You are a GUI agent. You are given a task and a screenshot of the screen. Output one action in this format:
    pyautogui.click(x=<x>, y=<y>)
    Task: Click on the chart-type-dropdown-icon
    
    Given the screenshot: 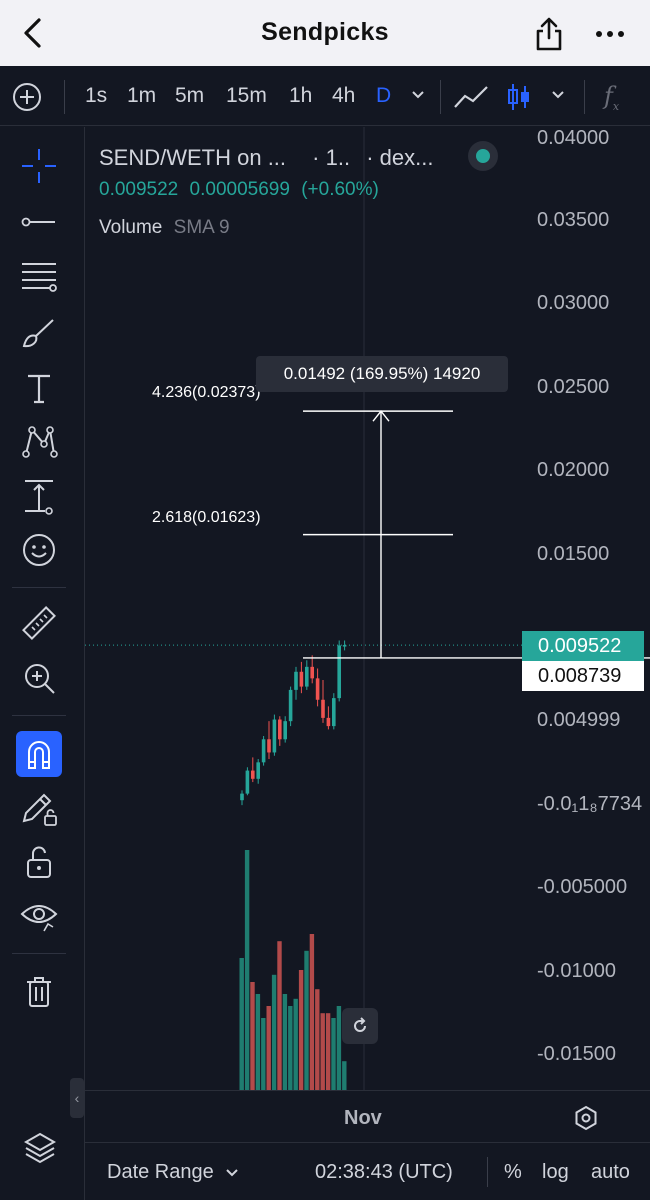 What is the action you would take?
    pyautogui.click(x=558, y=94)
    